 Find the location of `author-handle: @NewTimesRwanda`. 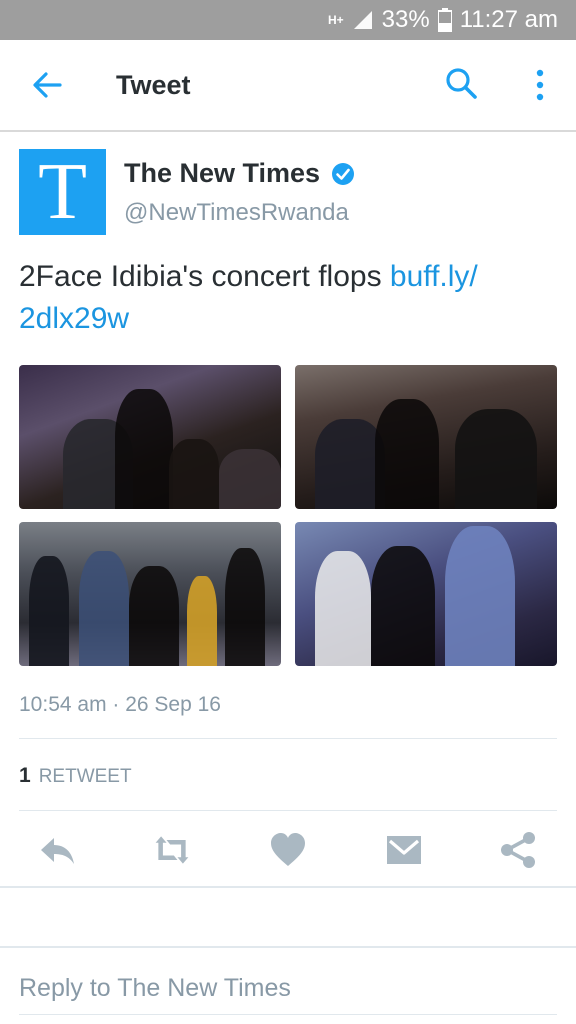

author-handle: @NewTimesRwanda is located at coordinates (236, 213).